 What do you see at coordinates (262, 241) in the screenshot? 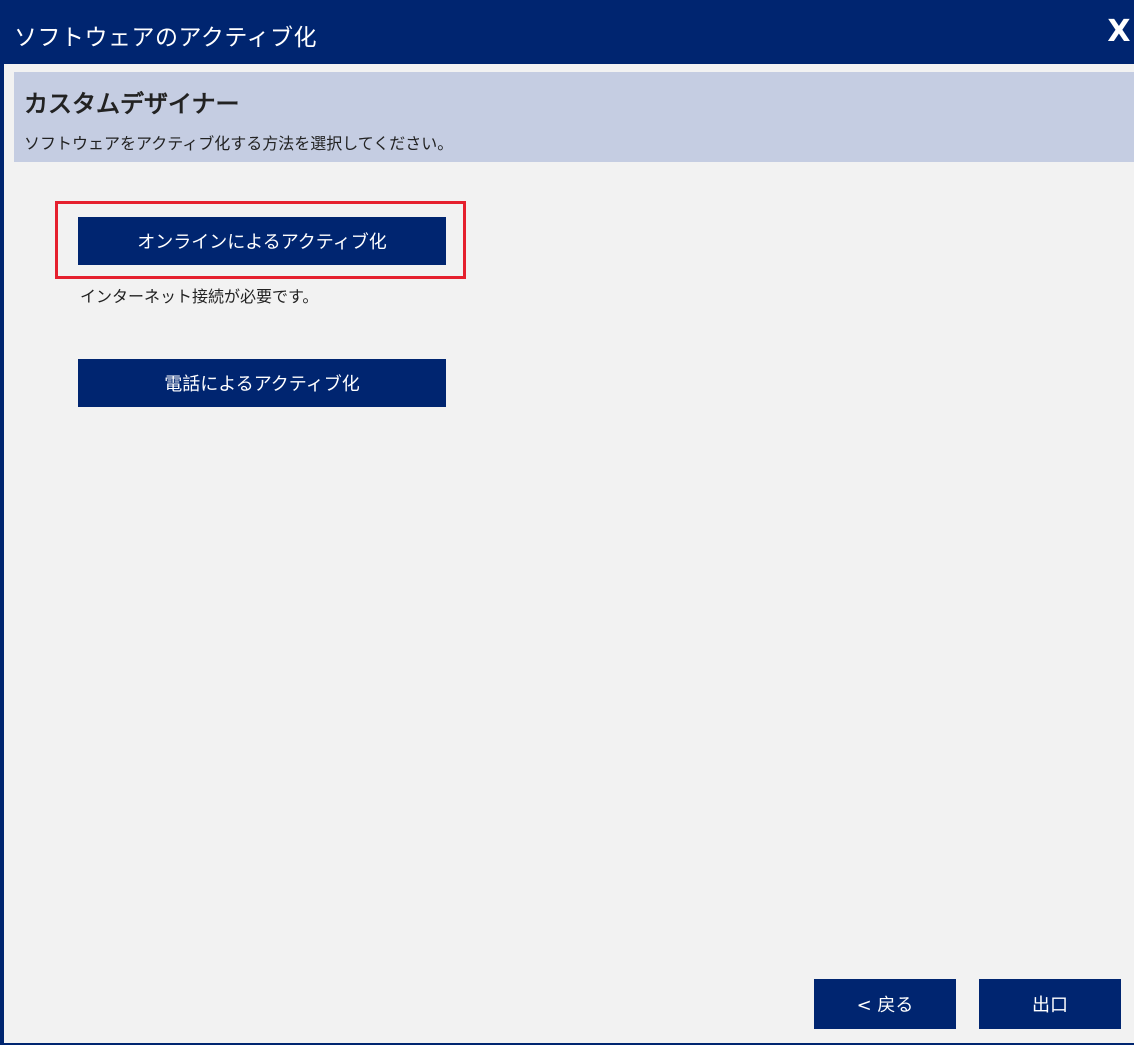
I see `online-activation-button: オンラインによるアクティブ化` at bounding box center [262, 241].